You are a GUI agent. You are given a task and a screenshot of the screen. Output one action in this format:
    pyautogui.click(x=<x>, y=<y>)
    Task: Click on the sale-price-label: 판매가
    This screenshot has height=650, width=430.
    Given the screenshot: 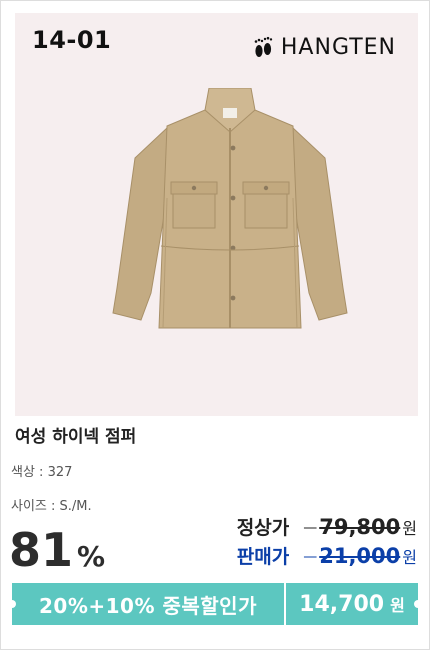 What is the action you would take?
    pyautogui.click(x=263, y=557)
    